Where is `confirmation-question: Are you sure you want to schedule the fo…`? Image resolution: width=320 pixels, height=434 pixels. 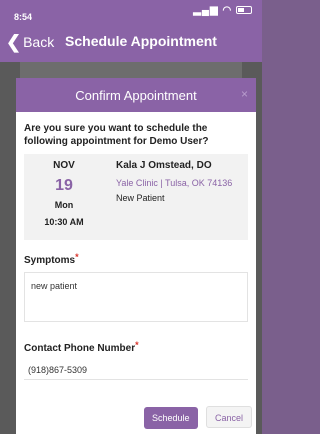 confirmation-question: Are you sure you want to schedule the fo… is located at coordinates (116, 135).